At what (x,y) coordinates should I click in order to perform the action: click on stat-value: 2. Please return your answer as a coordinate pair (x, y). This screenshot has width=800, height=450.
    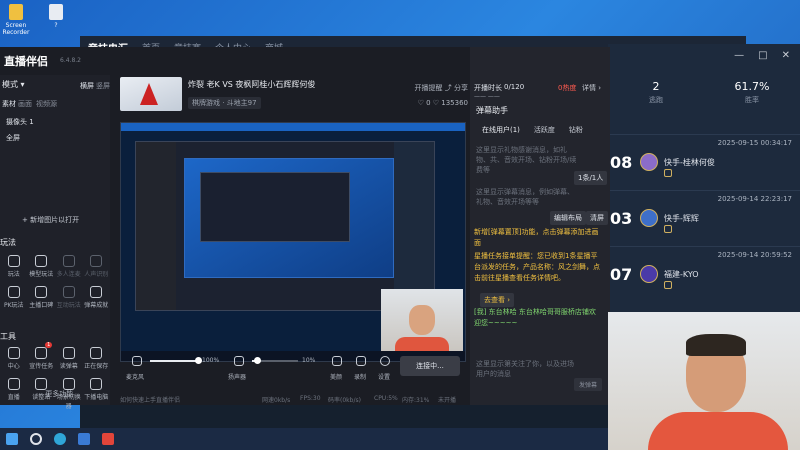
    Looking at the image, I should click on (656, 86).